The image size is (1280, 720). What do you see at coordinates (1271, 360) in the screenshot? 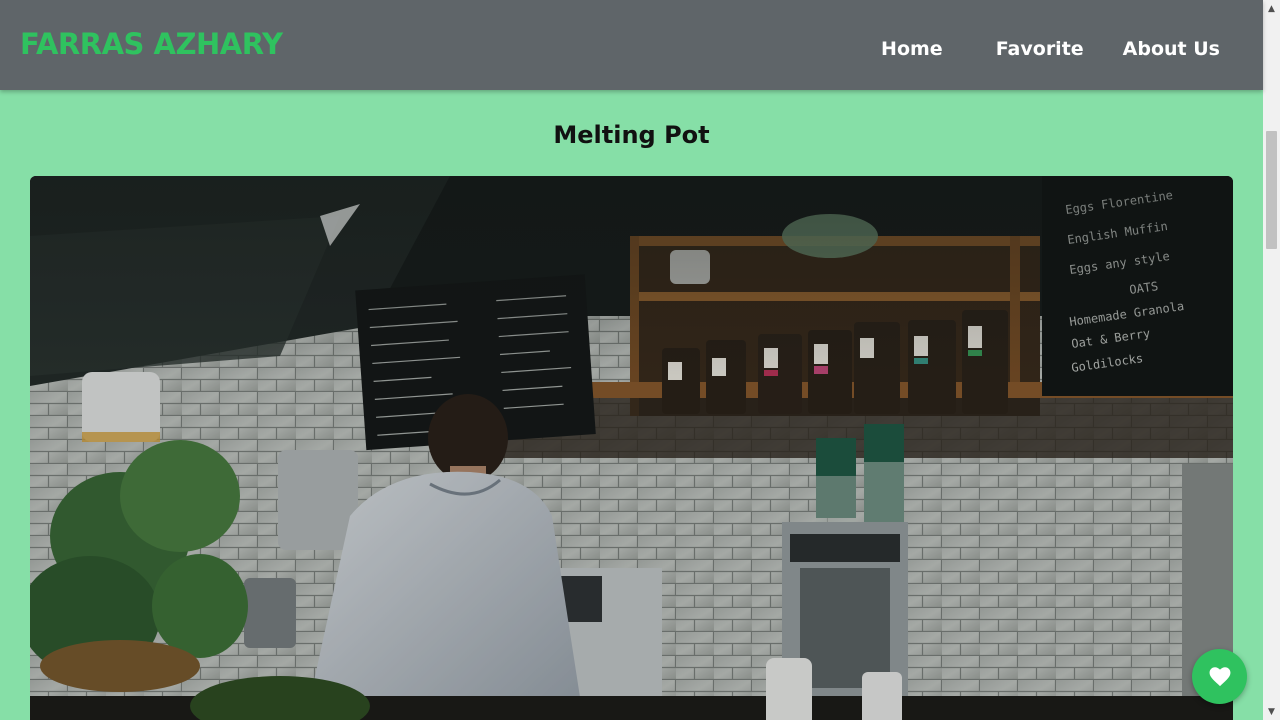
I see `page-scrollbar: ▲ ▼` at bounding box center [1271, 360].